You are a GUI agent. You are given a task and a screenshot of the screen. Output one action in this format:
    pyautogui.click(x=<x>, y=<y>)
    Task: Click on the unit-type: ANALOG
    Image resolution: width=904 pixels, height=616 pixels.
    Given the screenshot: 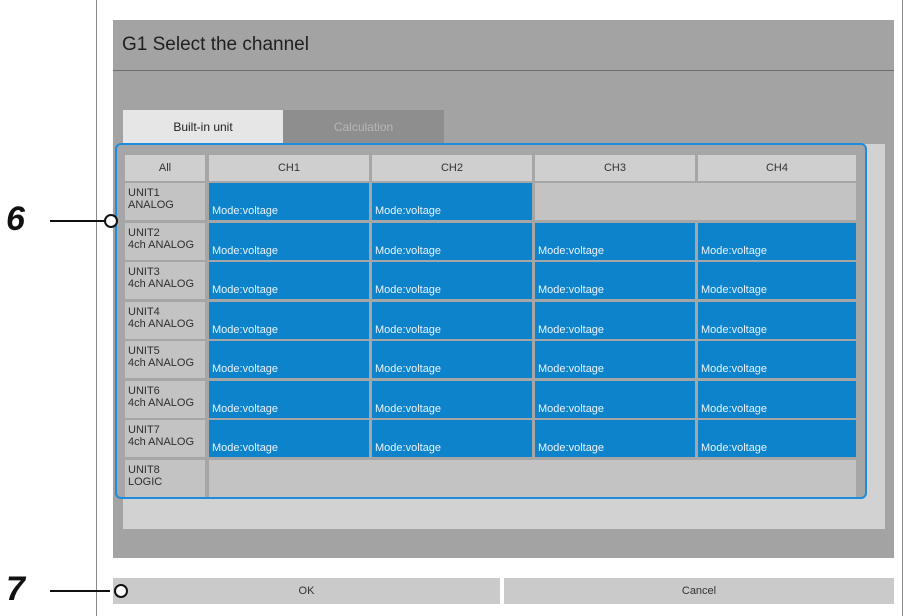 What is the action you would take?
    pyautogui.click(x=151, y=205)
    